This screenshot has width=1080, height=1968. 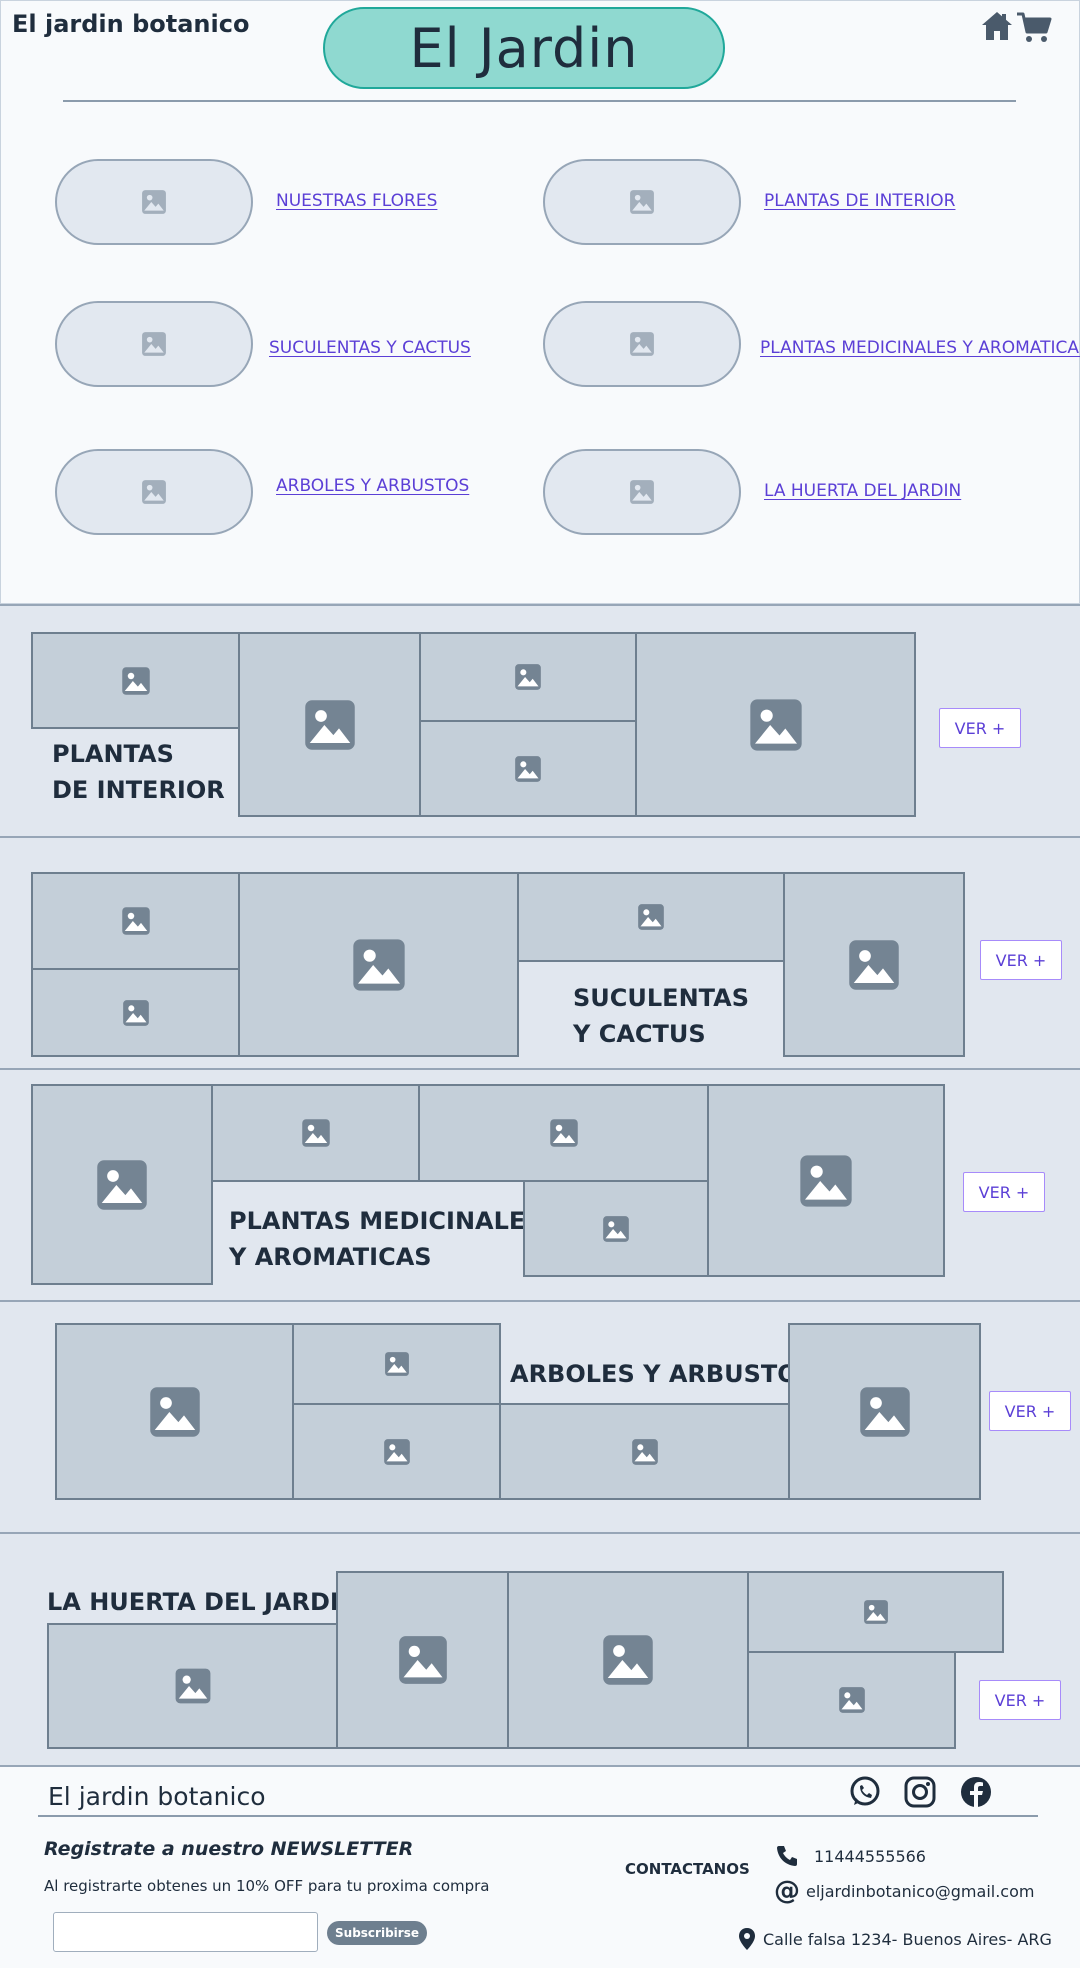 What do you see at coordinates (907, 1939) in the screenshot?
I see `address-text: Calle falsa 1234- Buenos Aires- ARG` at bounding box center [907, 1939].